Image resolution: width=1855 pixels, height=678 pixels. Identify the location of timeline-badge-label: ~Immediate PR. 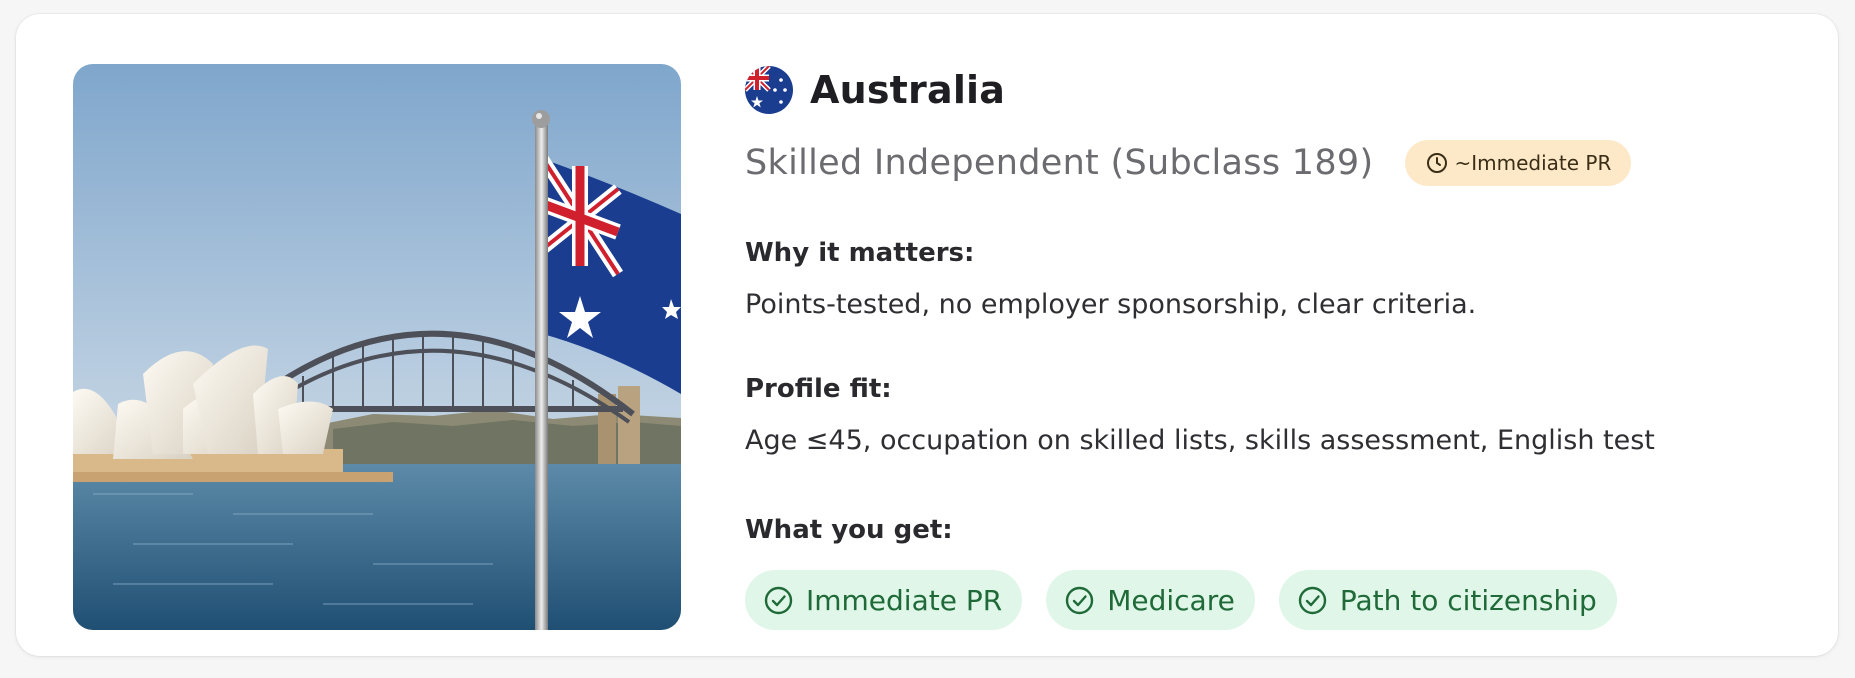
(1533, 163).